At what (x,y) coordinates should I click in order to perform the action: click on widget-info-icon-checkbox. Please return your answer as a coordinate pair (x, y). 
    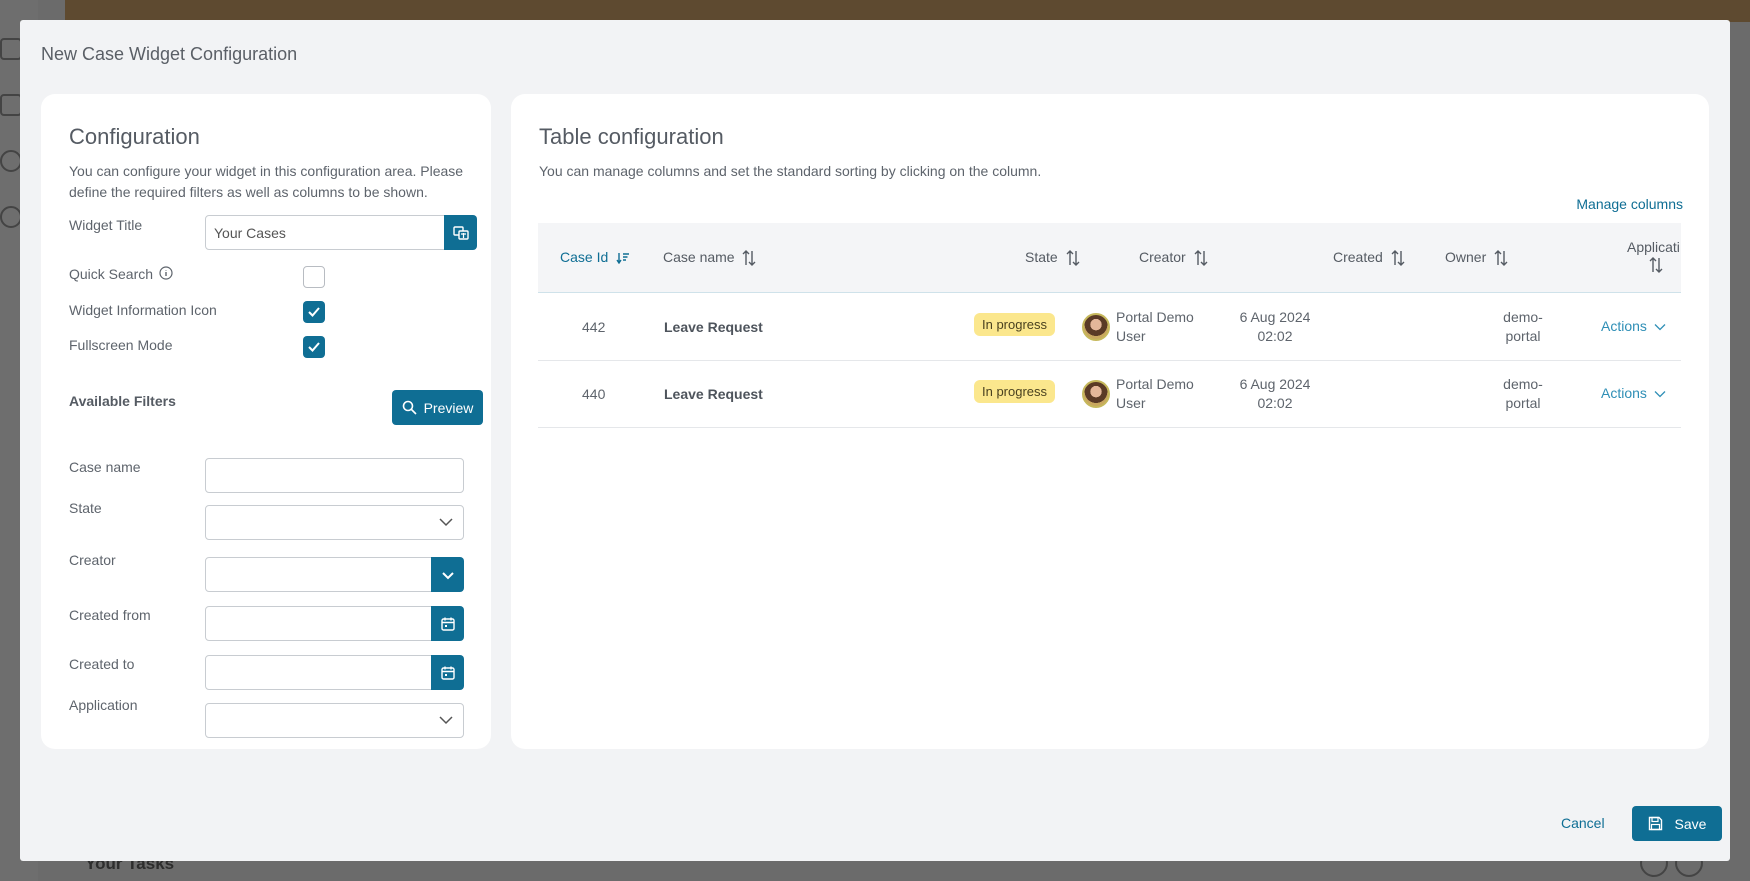
    Looking at the image, I should click on (314, 312).